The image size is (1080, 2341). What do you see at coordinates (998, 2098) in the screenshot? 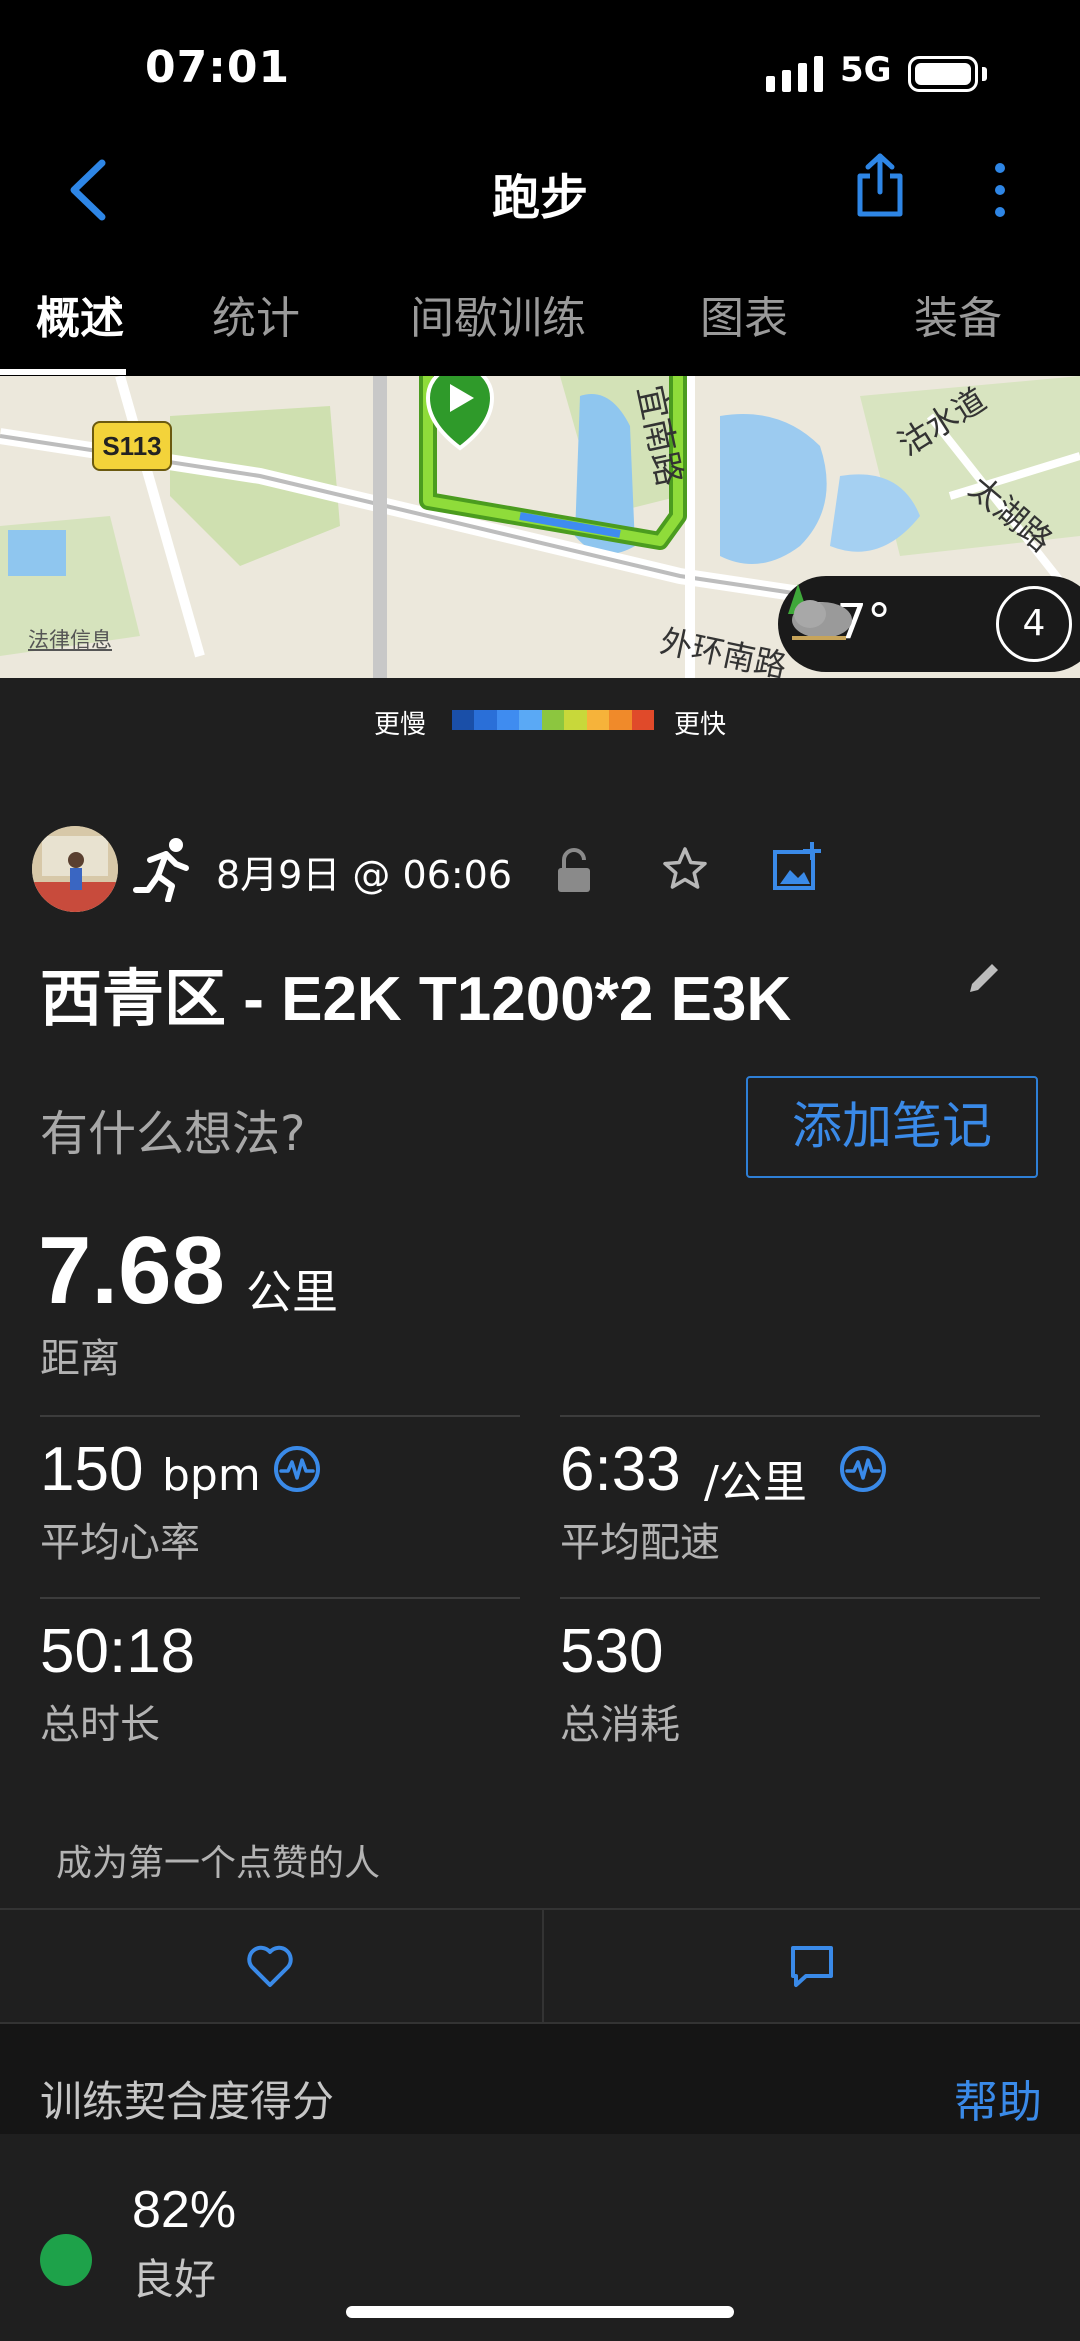
I see `help-link: 帮助` at bounding box center [998, 2098].